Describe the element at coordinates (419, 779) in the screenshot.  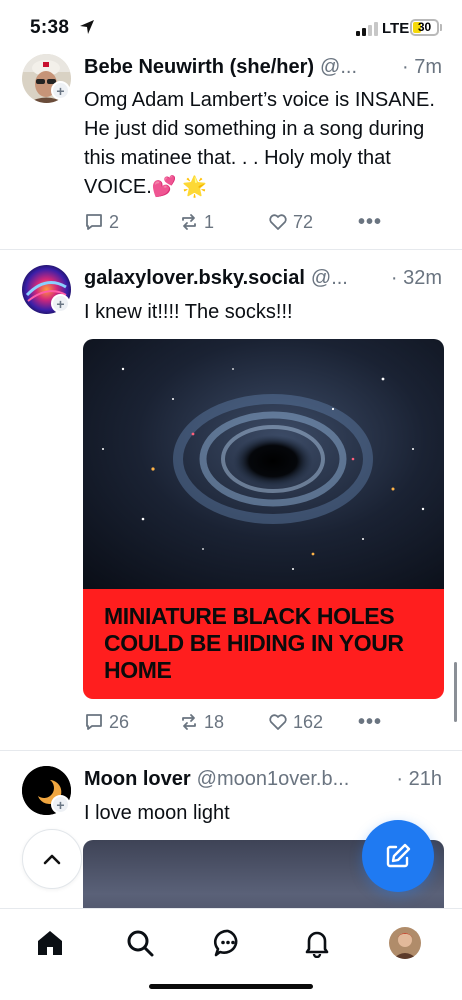
I see `post-time: · 21h` at that location.